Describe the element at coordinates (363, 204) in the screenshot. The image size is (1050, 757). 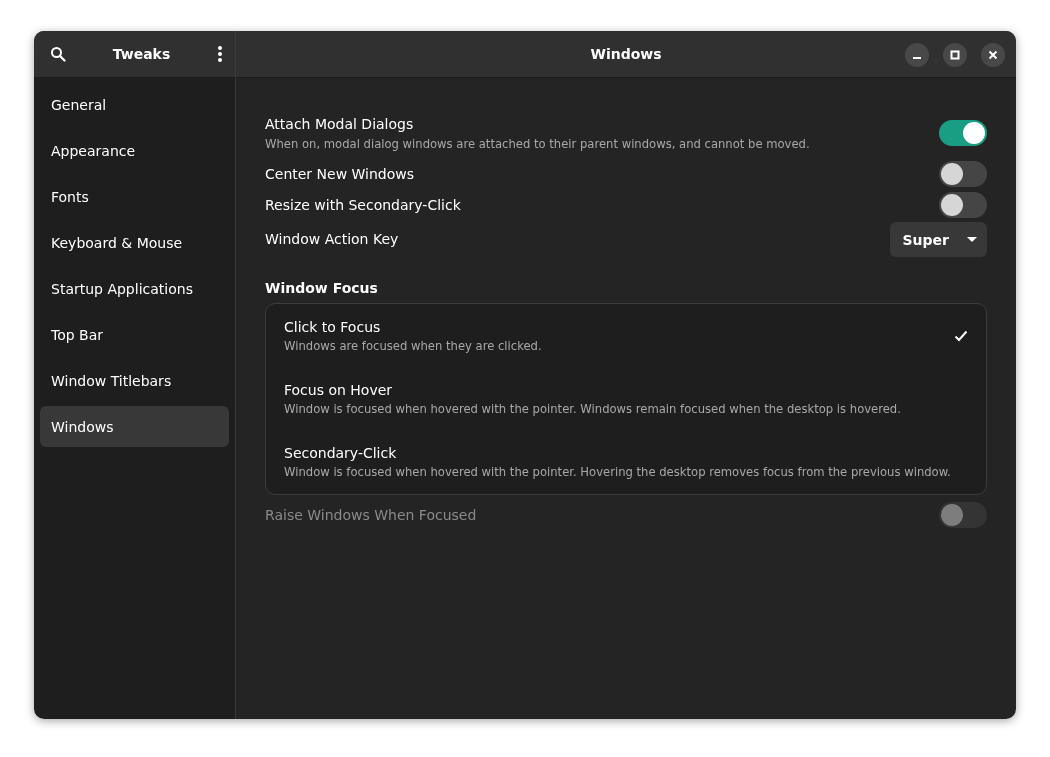
I see `setting-label: Resize with Secondary-Click` at that location.